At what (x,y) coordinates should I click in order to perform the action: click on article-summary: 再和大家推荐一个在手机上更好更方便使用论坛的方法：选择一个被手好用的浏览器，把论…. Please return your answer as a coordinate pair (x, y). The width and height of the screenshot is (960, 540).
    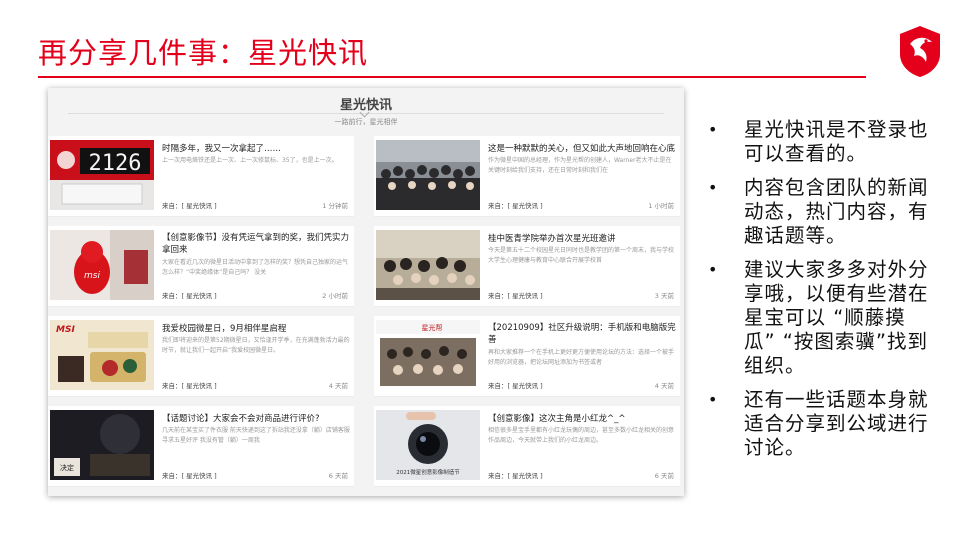
    Looking at the image, I should click on (581, 357).